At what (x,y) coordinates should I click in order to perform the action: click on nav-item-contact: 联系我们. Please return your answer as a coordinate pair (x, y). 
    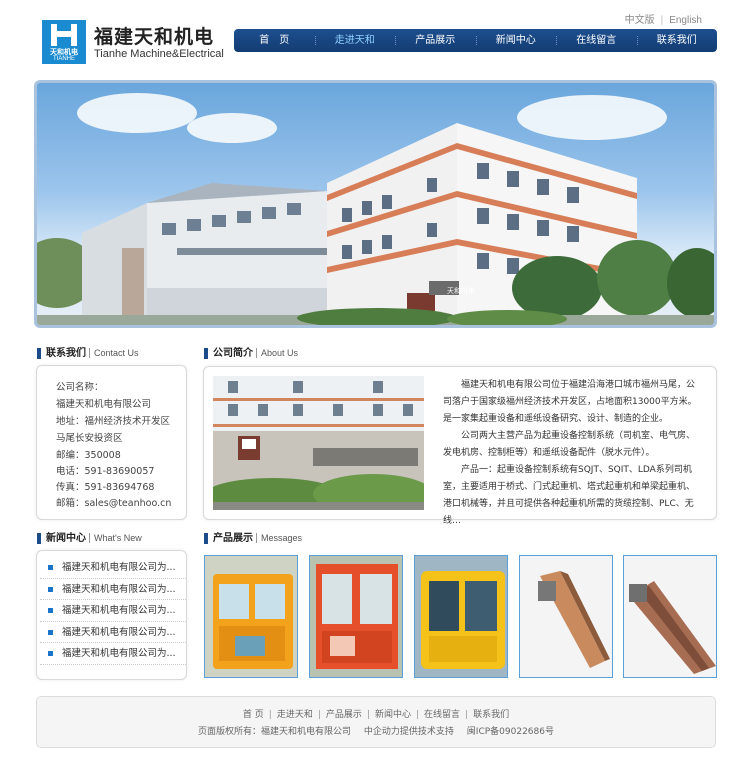
    Looking at the image, I should click on (677, 40).